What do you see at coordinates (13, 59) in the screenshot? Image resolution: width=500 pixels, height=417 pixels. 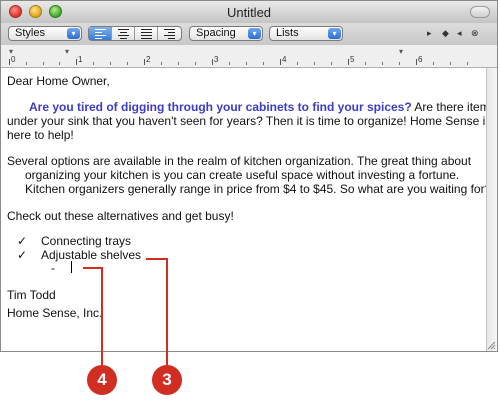 I see `ruler-number: 0` at bounding box center [13, 59].